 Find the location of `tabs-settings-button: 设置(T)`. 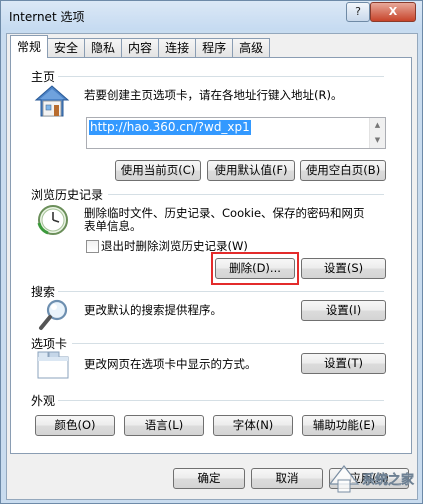

tabs-settings-button: 设置(T) is located at coordinates (343, 363).